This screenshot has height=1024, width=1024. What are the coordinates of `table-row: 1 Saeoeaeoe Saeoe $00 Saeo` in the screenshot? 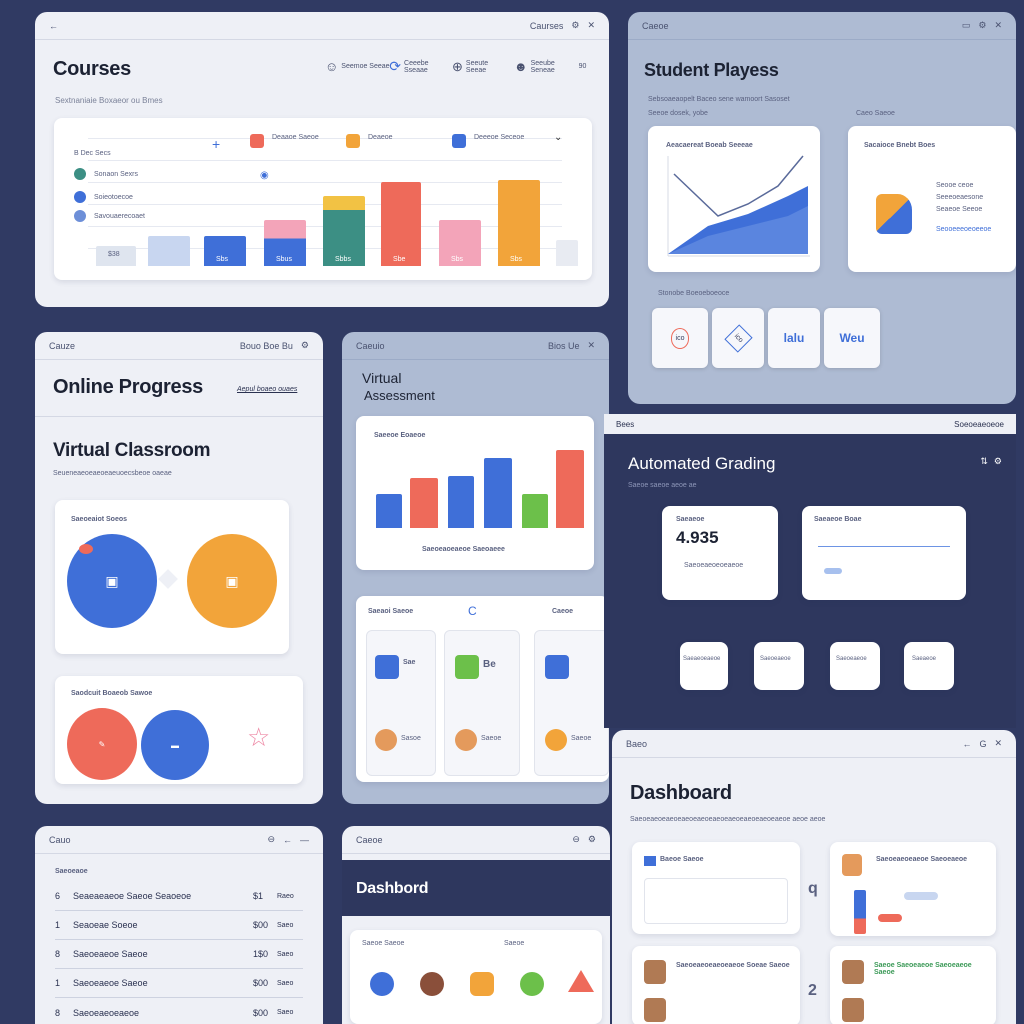 It's located at (179, 983).